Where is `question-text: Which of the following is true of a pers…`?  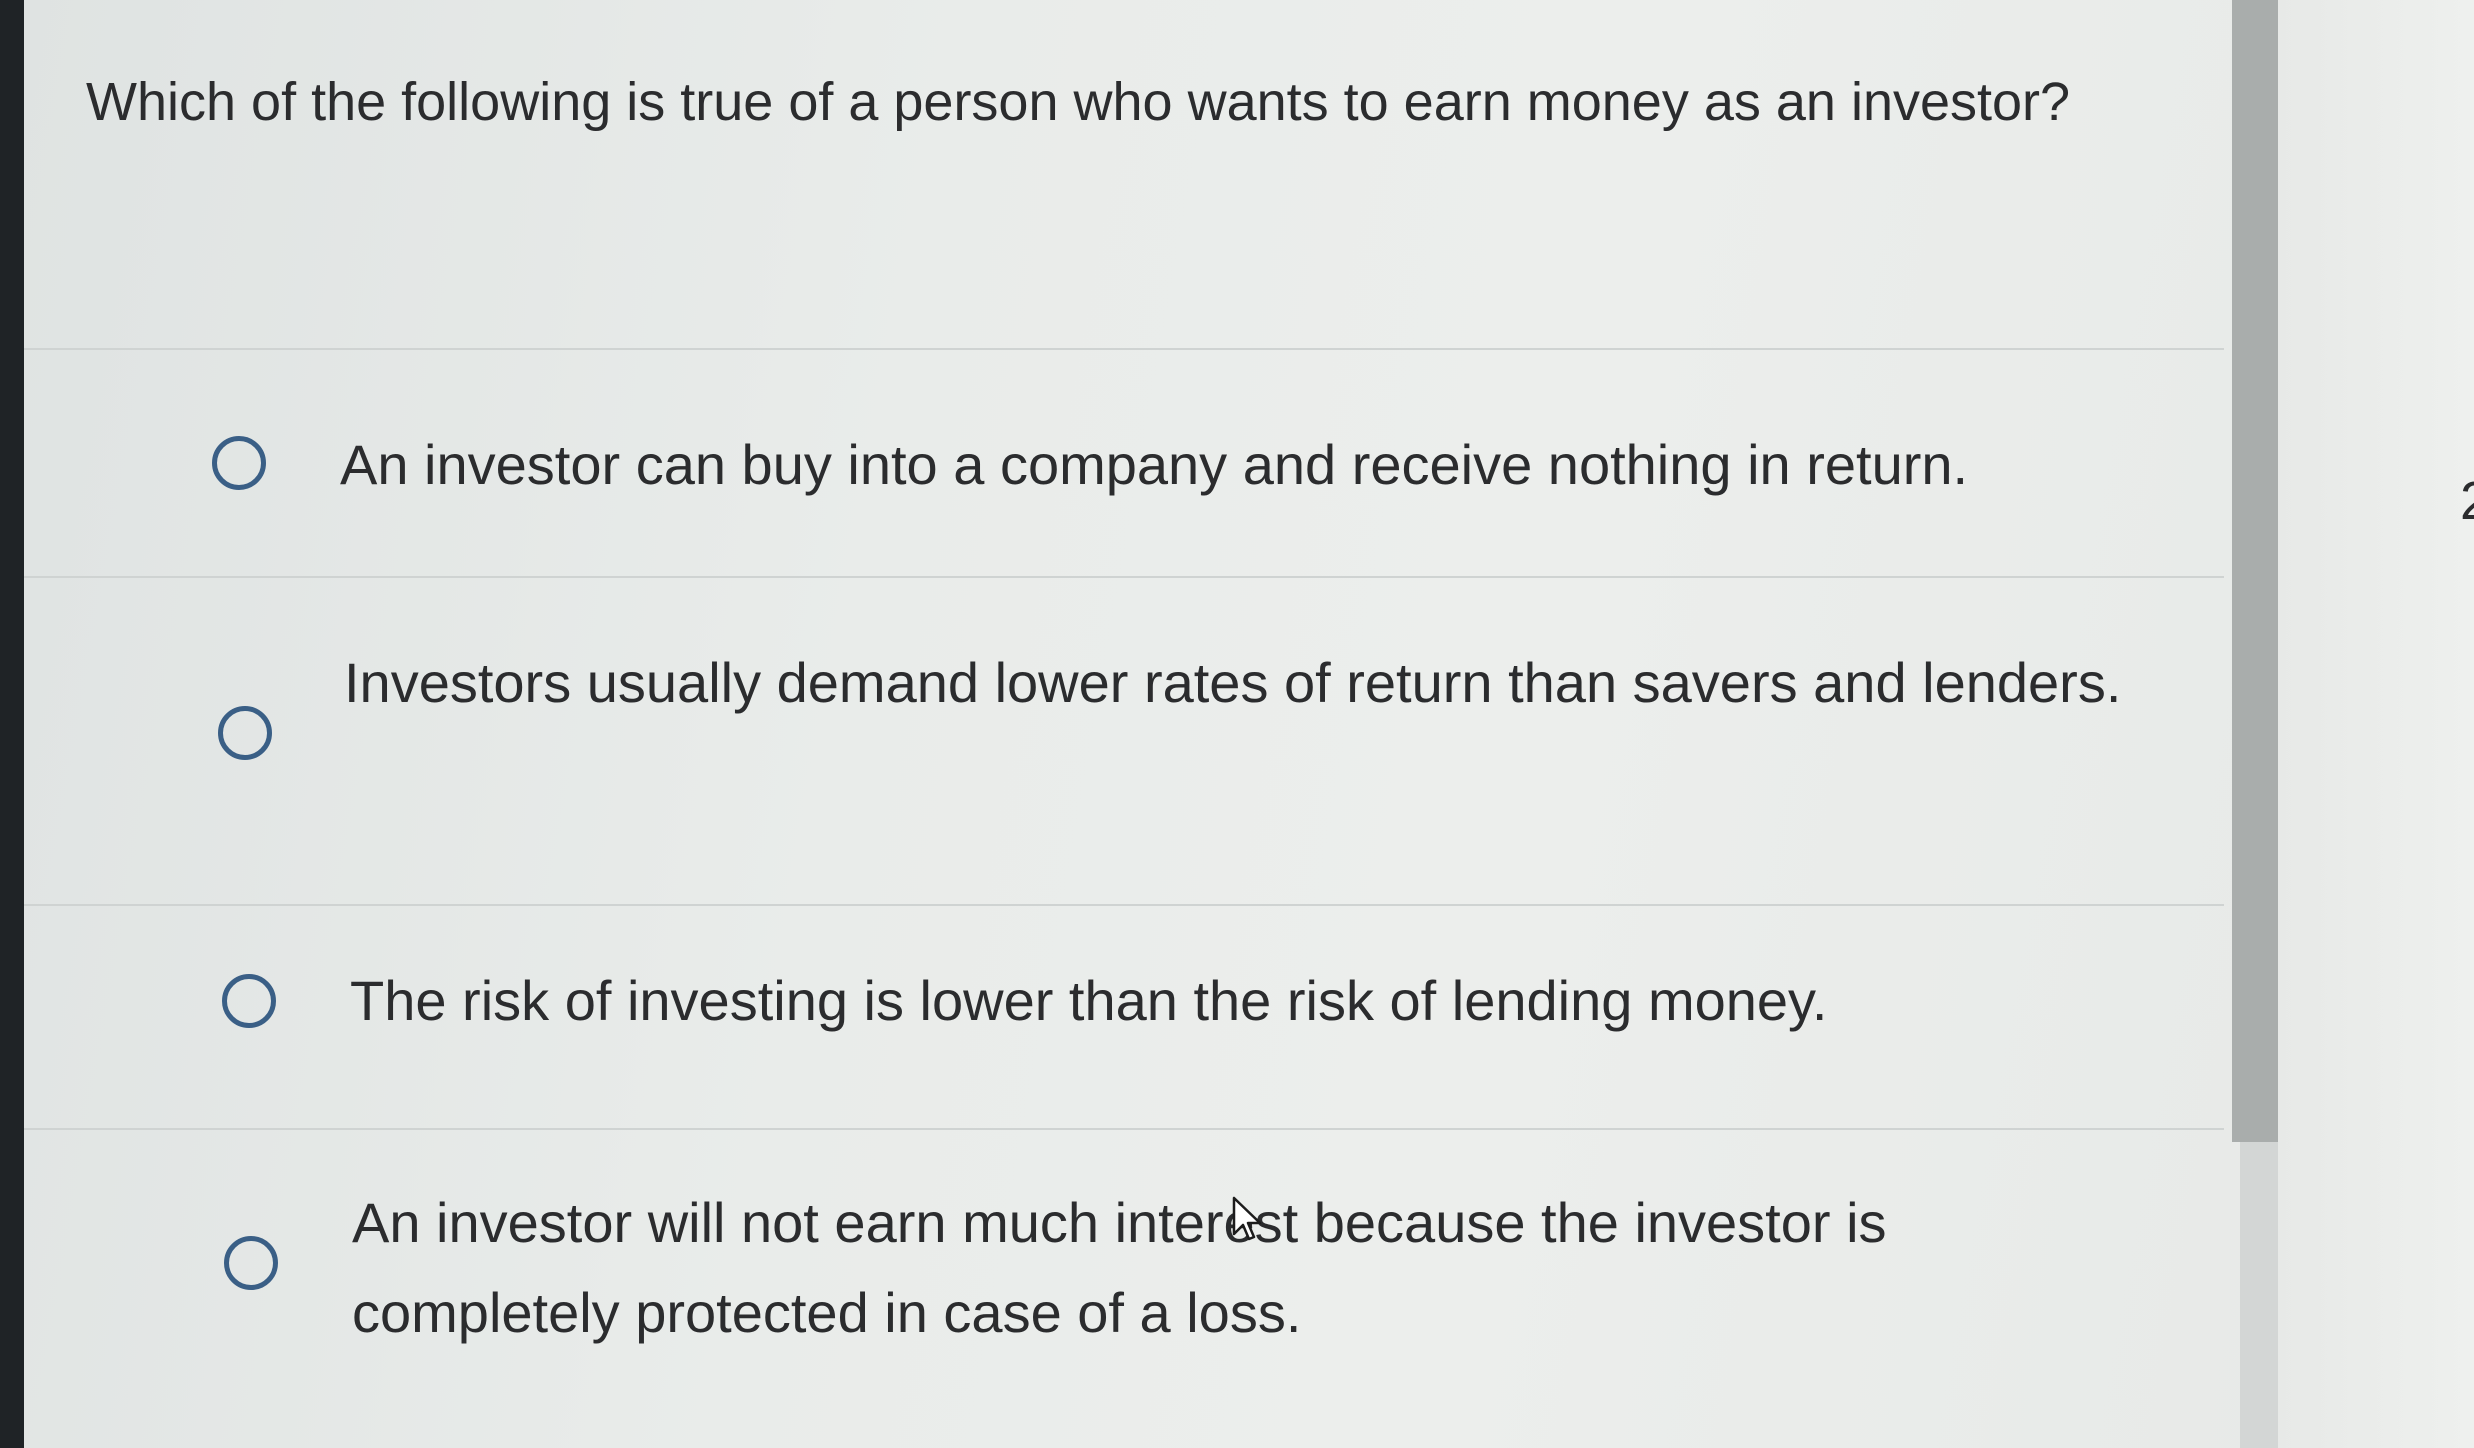
question-text: Which of the following is true of a pers… is located at coordinates (1078, 102).